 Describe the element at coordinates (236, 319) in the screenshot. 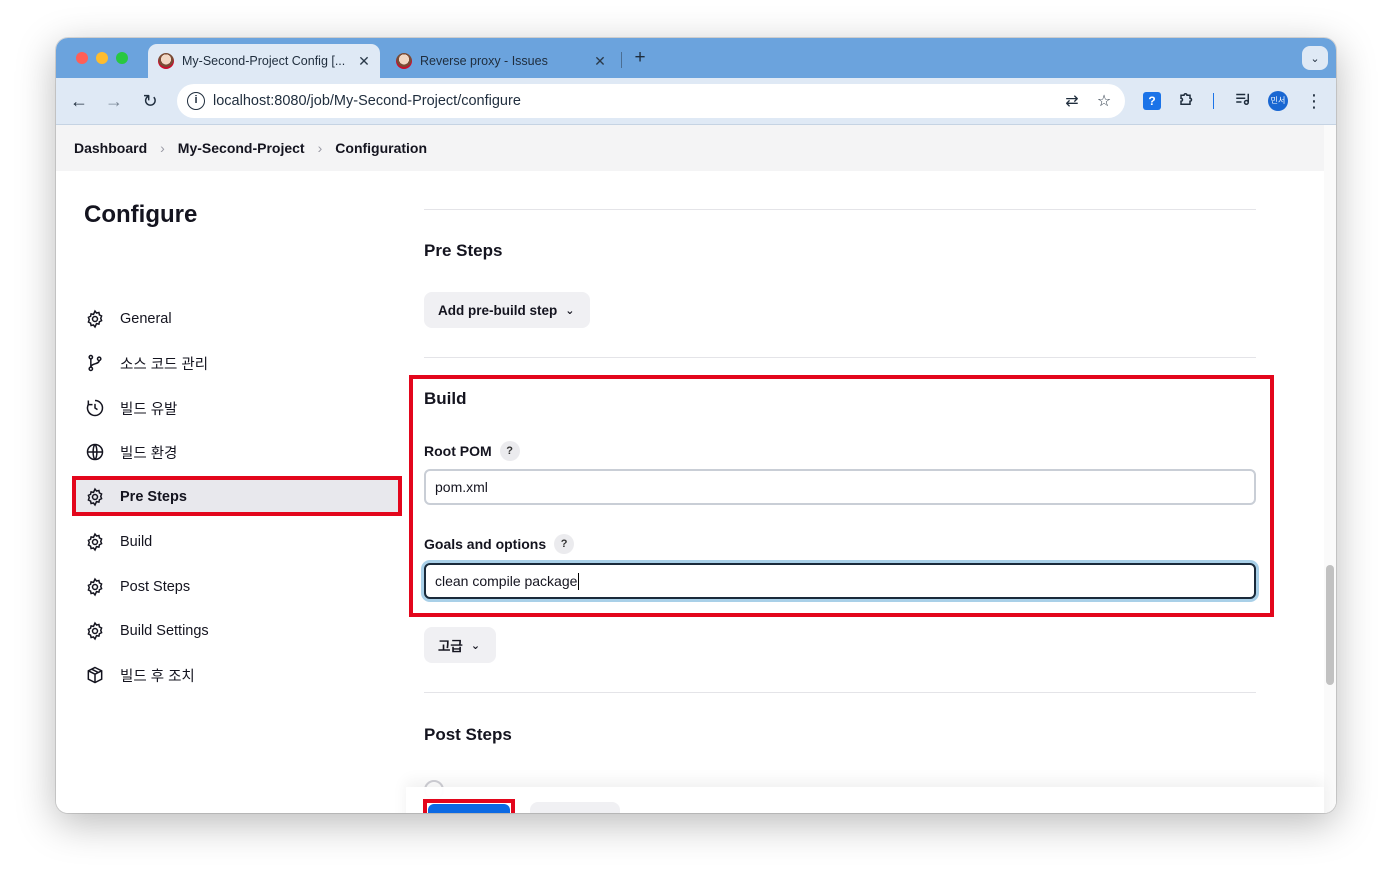

I see `sidebar-item-general: General` at that location.